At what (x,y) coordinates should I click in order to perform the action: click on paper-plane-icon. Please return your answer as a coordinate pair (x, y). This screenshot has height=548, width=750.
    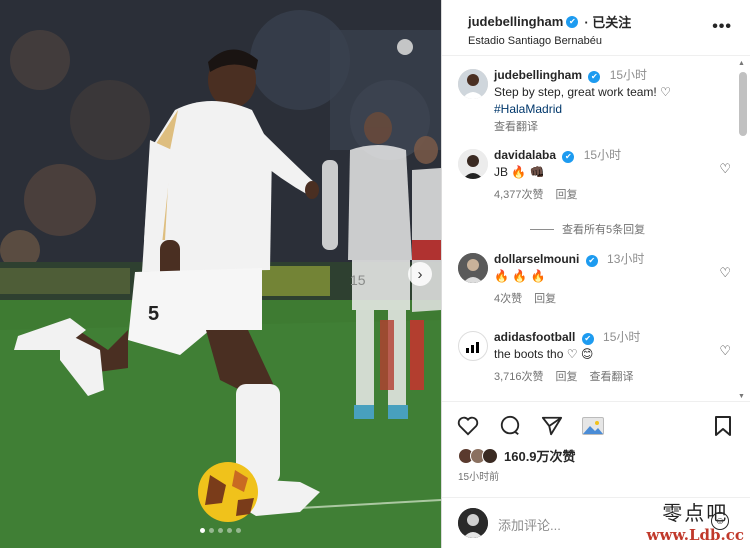
    Looking at the image, I should click on (552, 426).